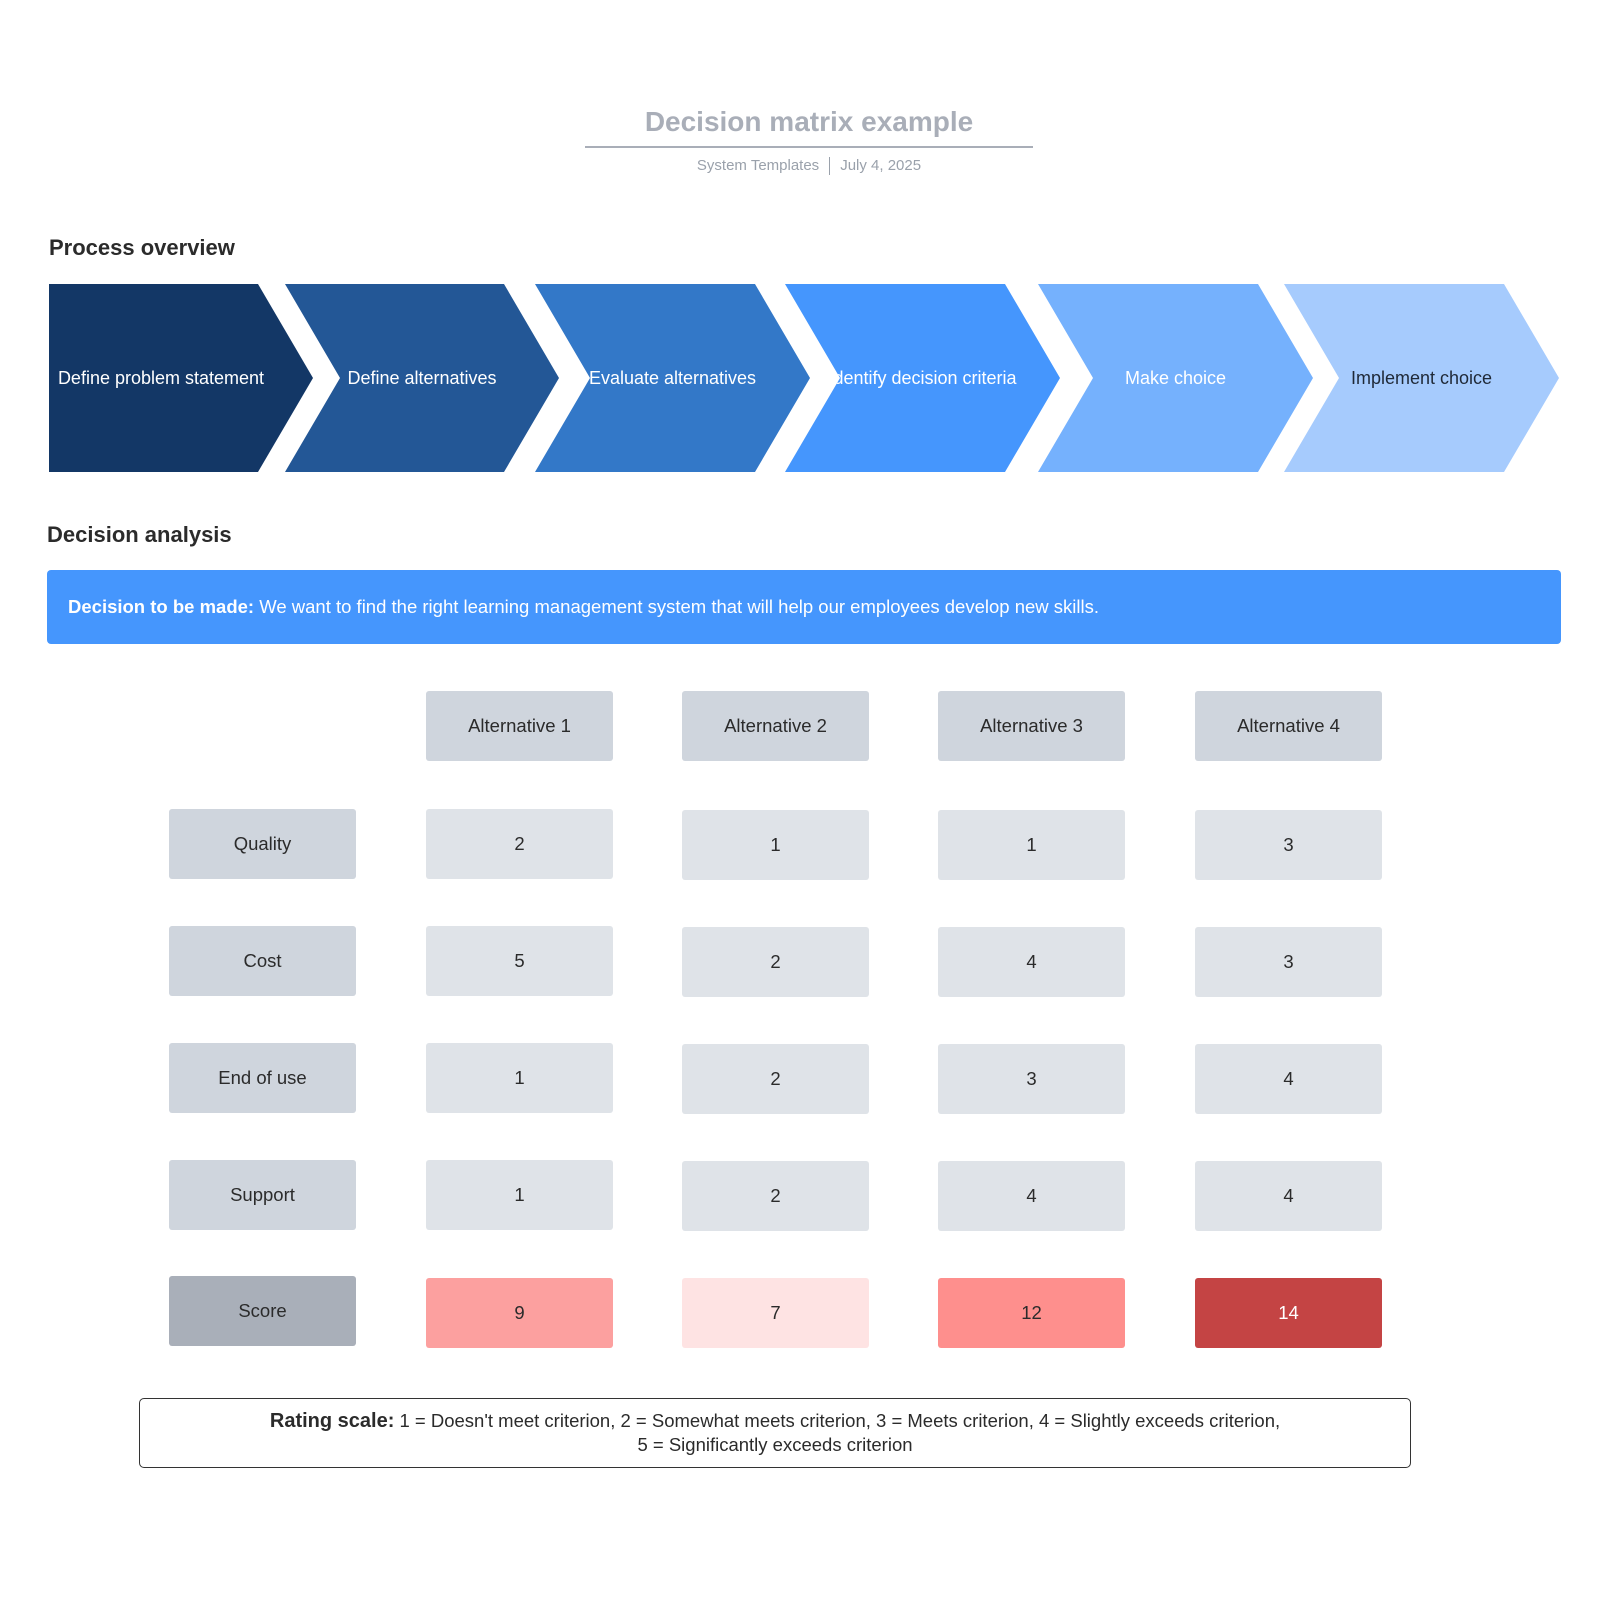 The height and width of the screenshot is (1600, 1600). What do you see at coordinates (830, 166) in the screenshot?
I see `divider` at bounding box center [830, 166].